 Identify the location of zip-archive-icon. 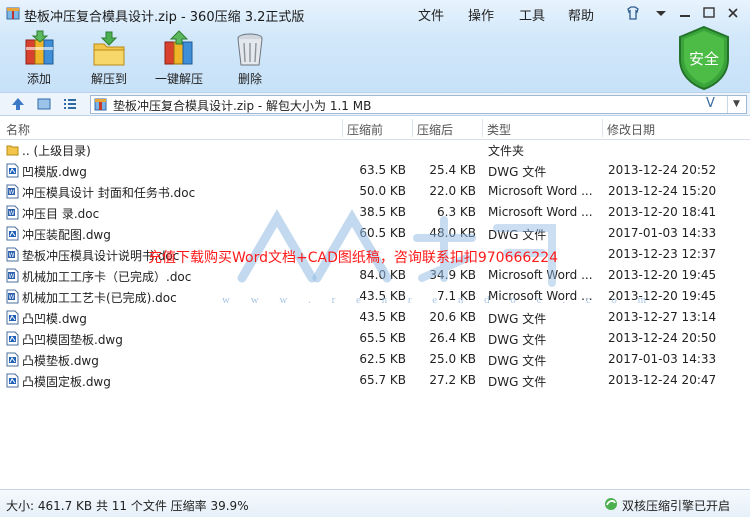
(100, 104).